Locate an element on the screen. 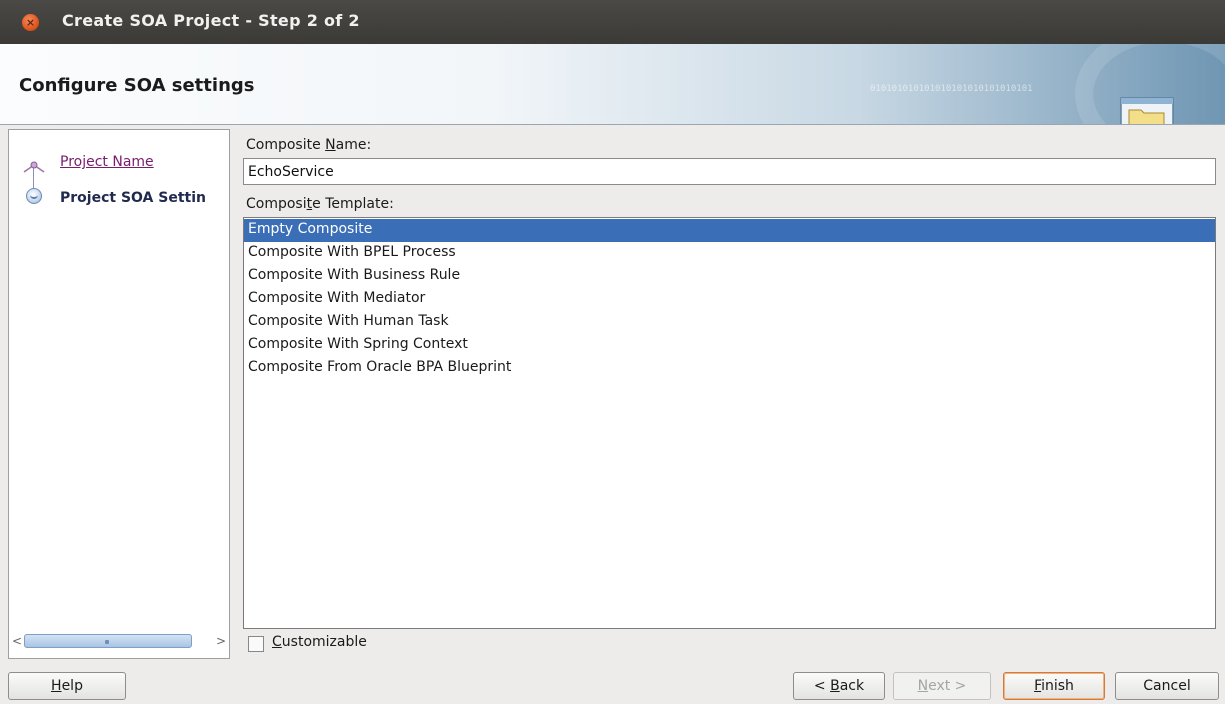 The image size is (1225, 704). nav-item-project-soa-settings: Project SOA Settin is located at coordinates (119, 199).